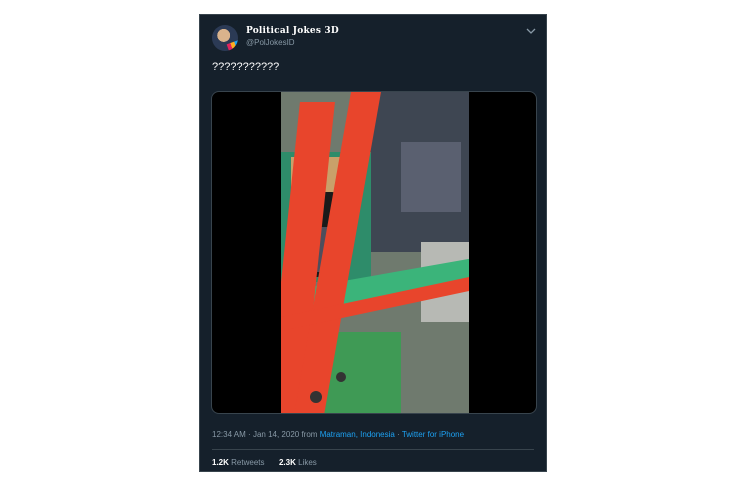  Describe the element at coordinates (357, 434) in the screenshot. I see `location-link: Matraman, Indonesia` at that location.